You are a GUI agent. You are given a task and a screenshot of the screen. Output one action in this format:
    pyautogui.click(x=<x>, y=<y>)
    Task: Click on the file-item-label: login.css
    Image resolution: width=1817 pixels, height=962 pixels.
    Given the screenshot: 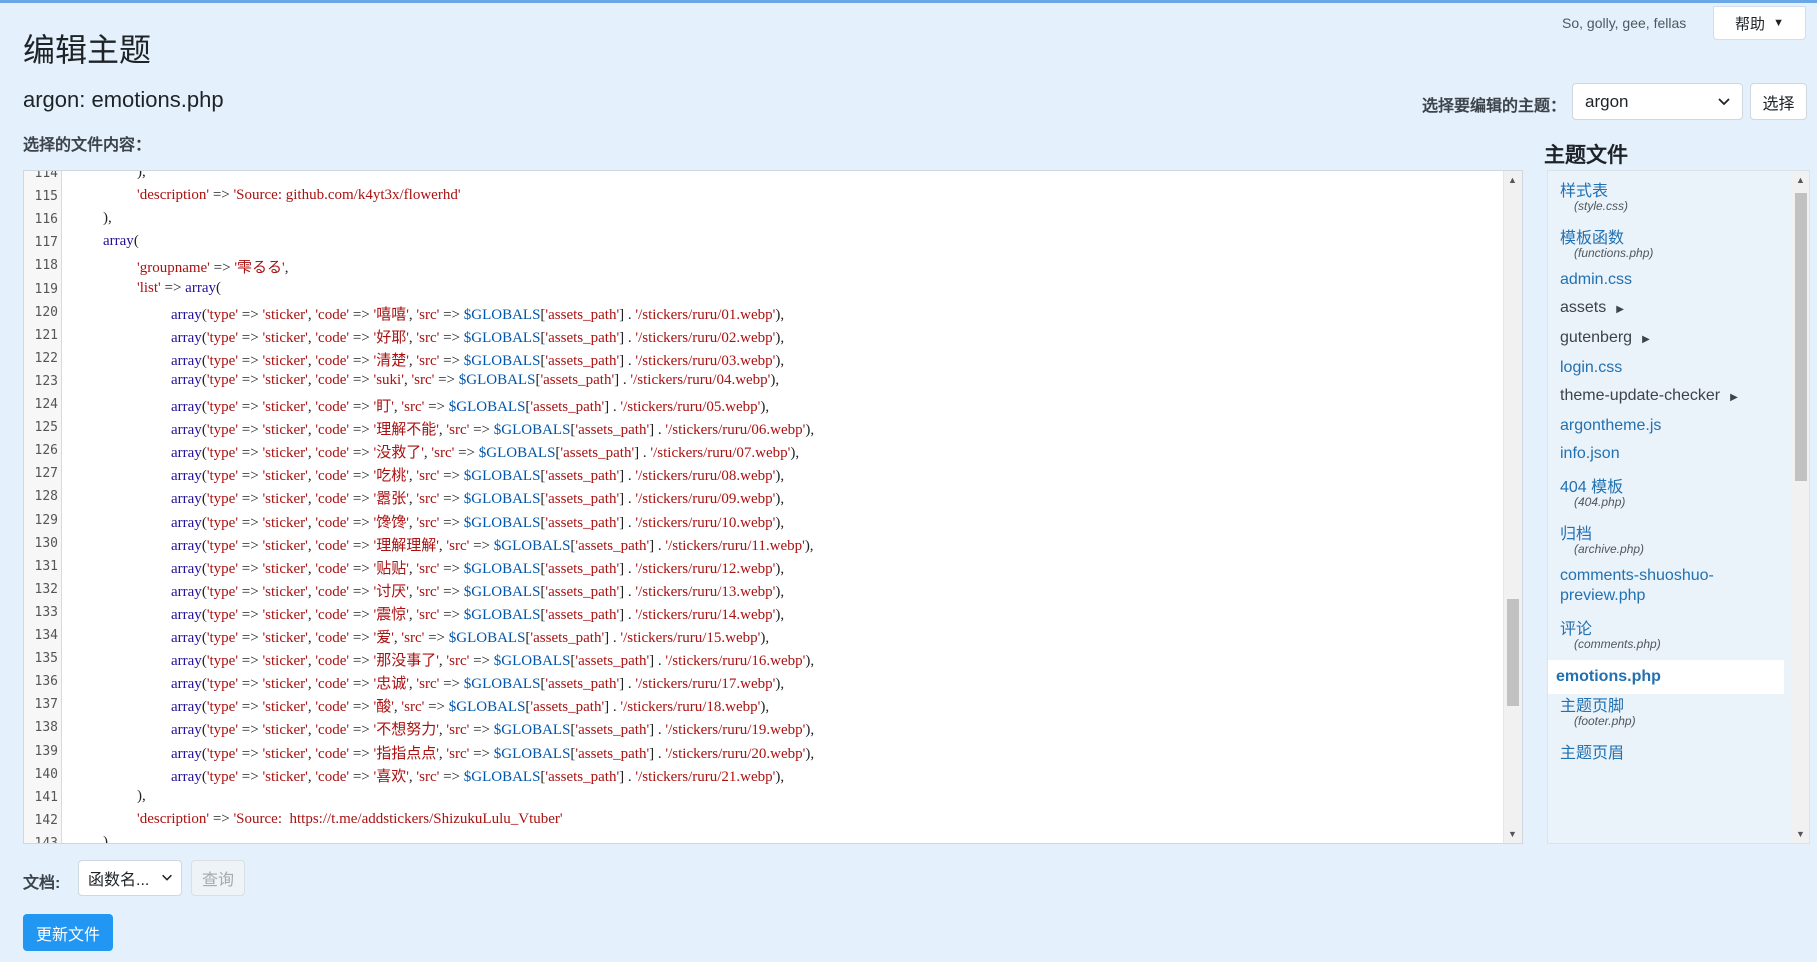 What is the action you would take?
    pyautogui.click(x=1591, y=367)
    